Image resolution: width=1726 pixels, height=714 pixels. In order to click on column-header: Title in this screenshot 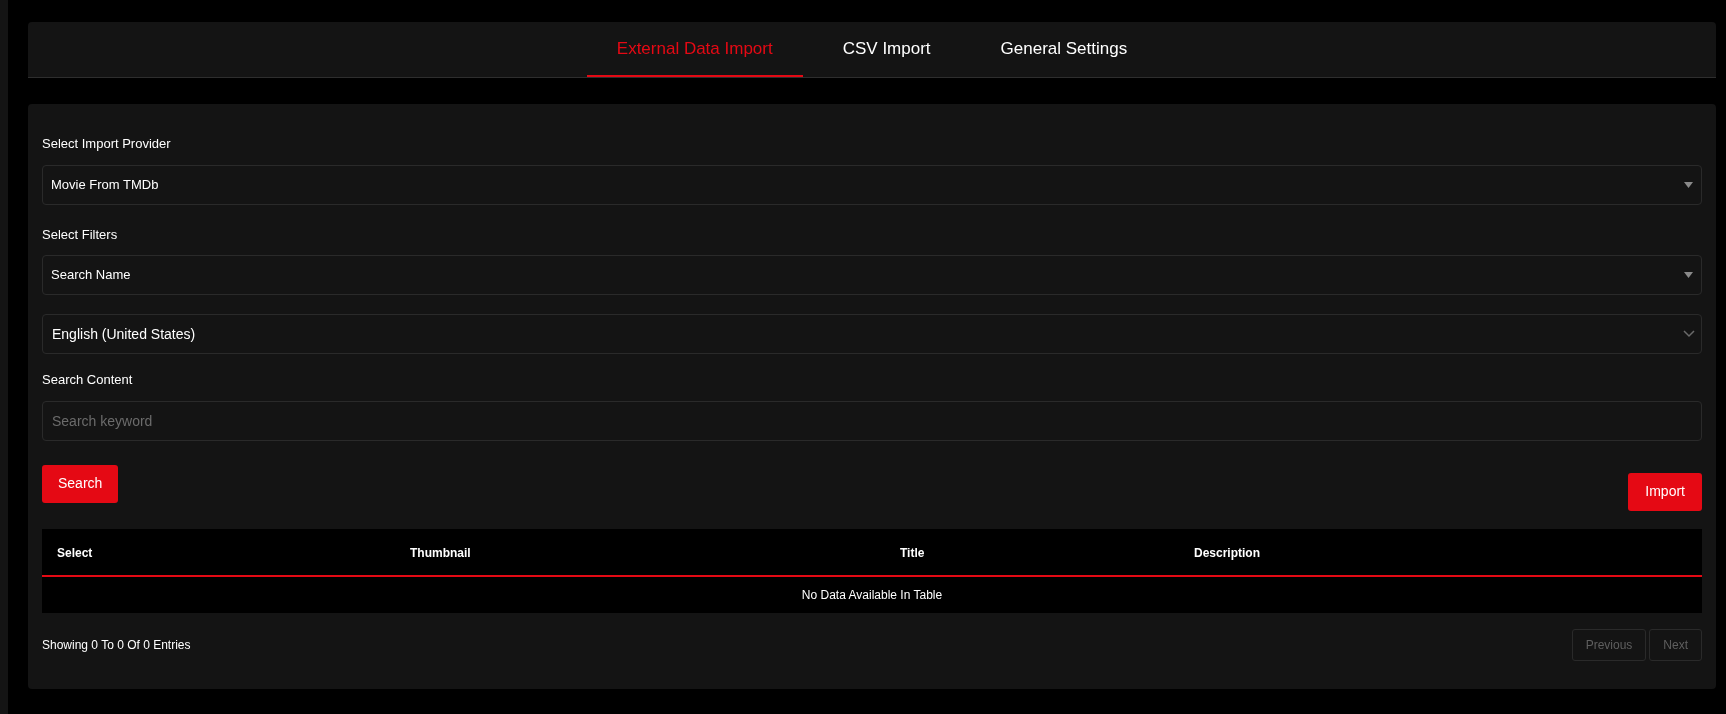, I will do `click(912, 552)`.